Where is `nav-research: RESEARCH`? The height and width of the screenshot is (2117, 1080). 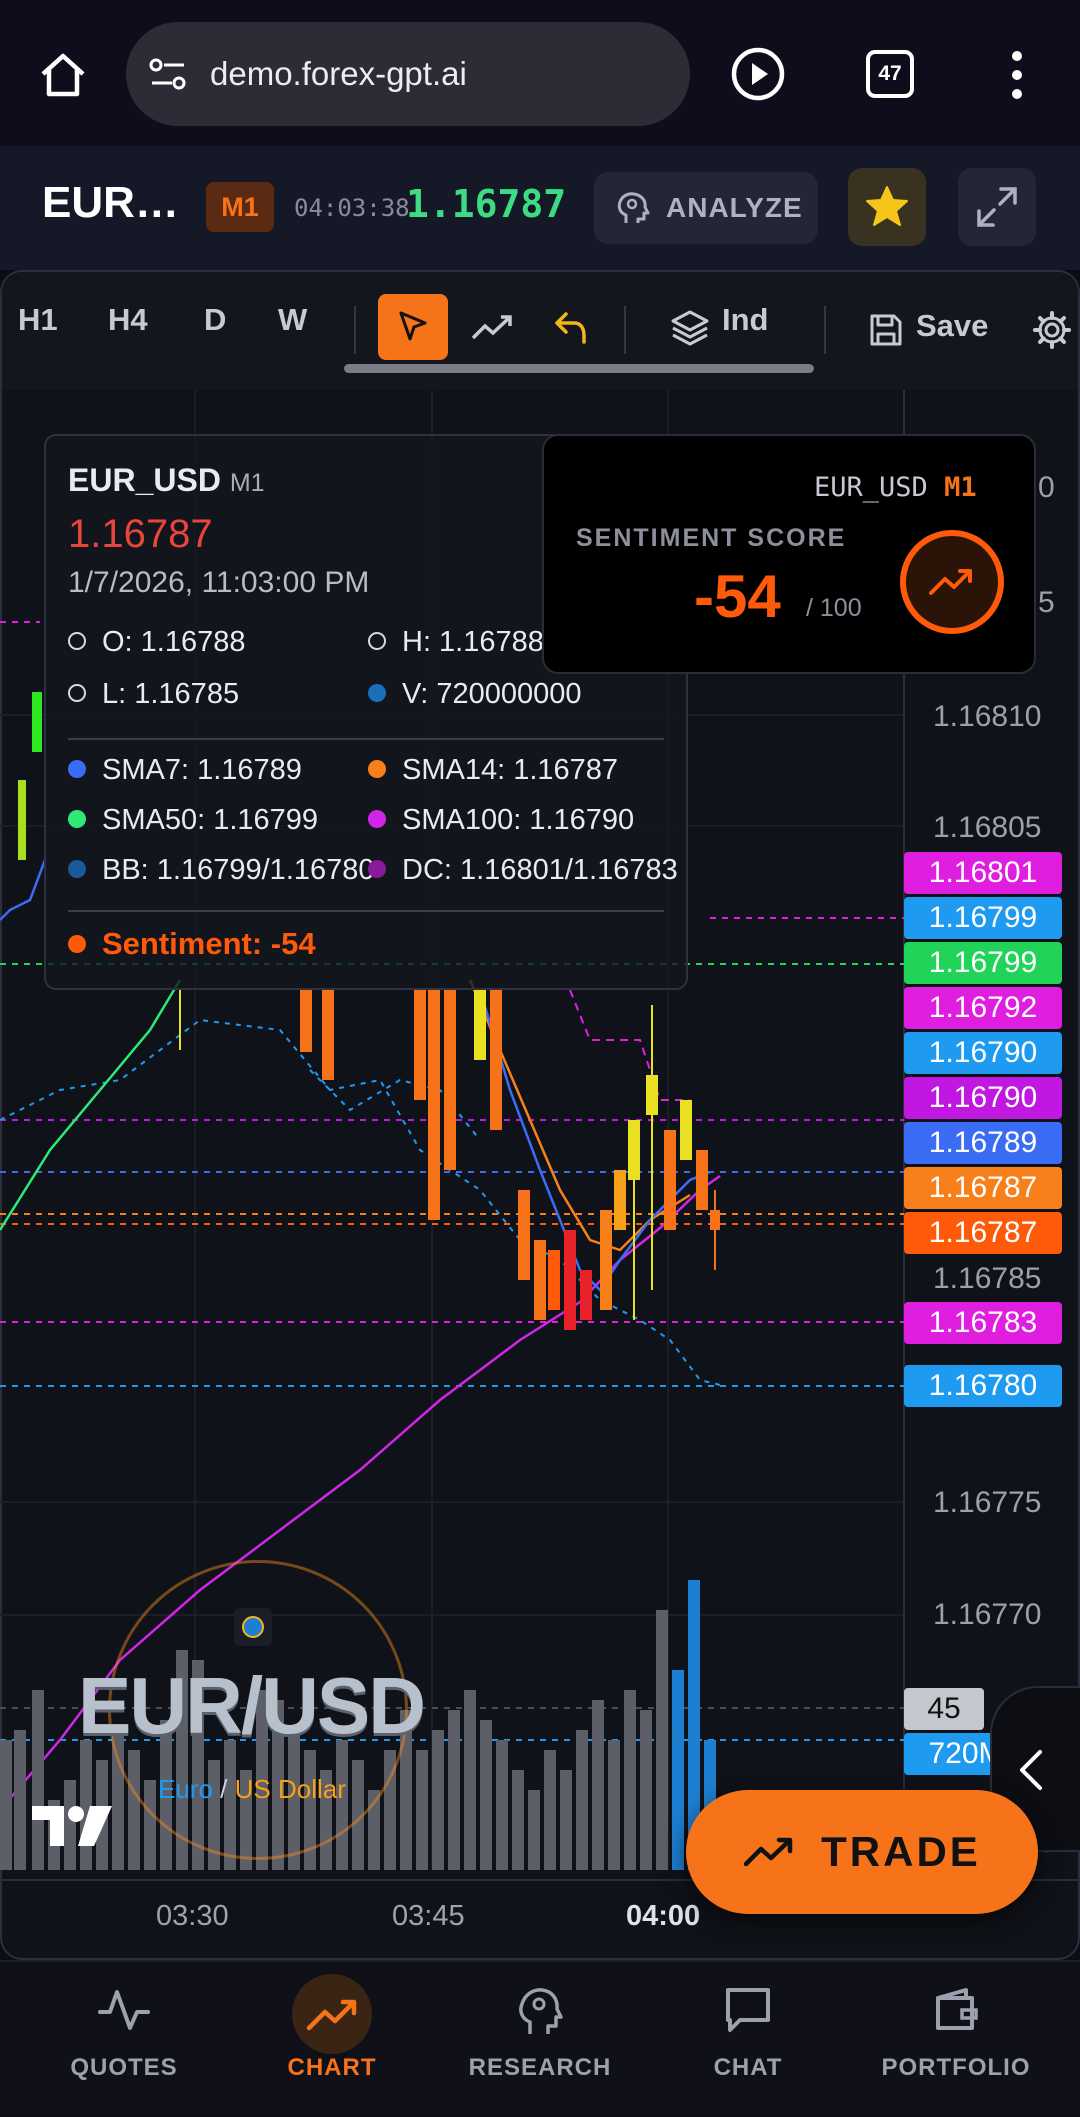 nav-research: RESEARCH is located at coordinates (540, 2039).